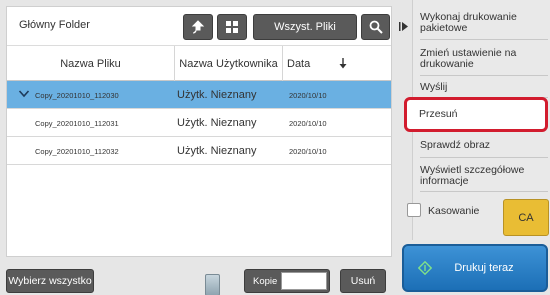 This screenshot has width=550, height=295. What do you see at coordinates (484, 59) in the screenshot?
I see `change-print-settings-action: Zmień ustawienie na drukowanie` at bounding box center [484, 59].